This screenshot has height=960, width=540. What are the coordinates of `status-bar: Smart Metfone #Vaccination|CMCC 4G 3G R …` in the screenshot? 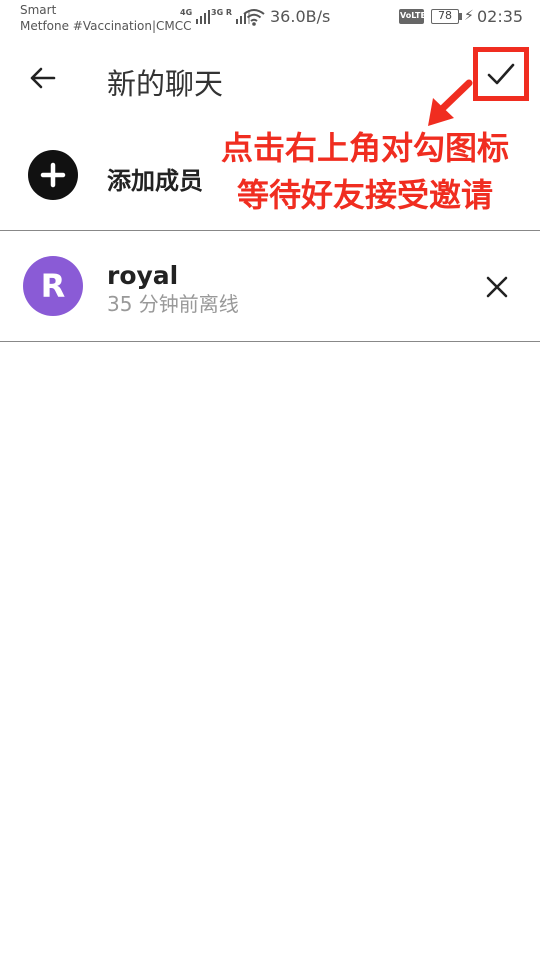 It's located at (270, 18).